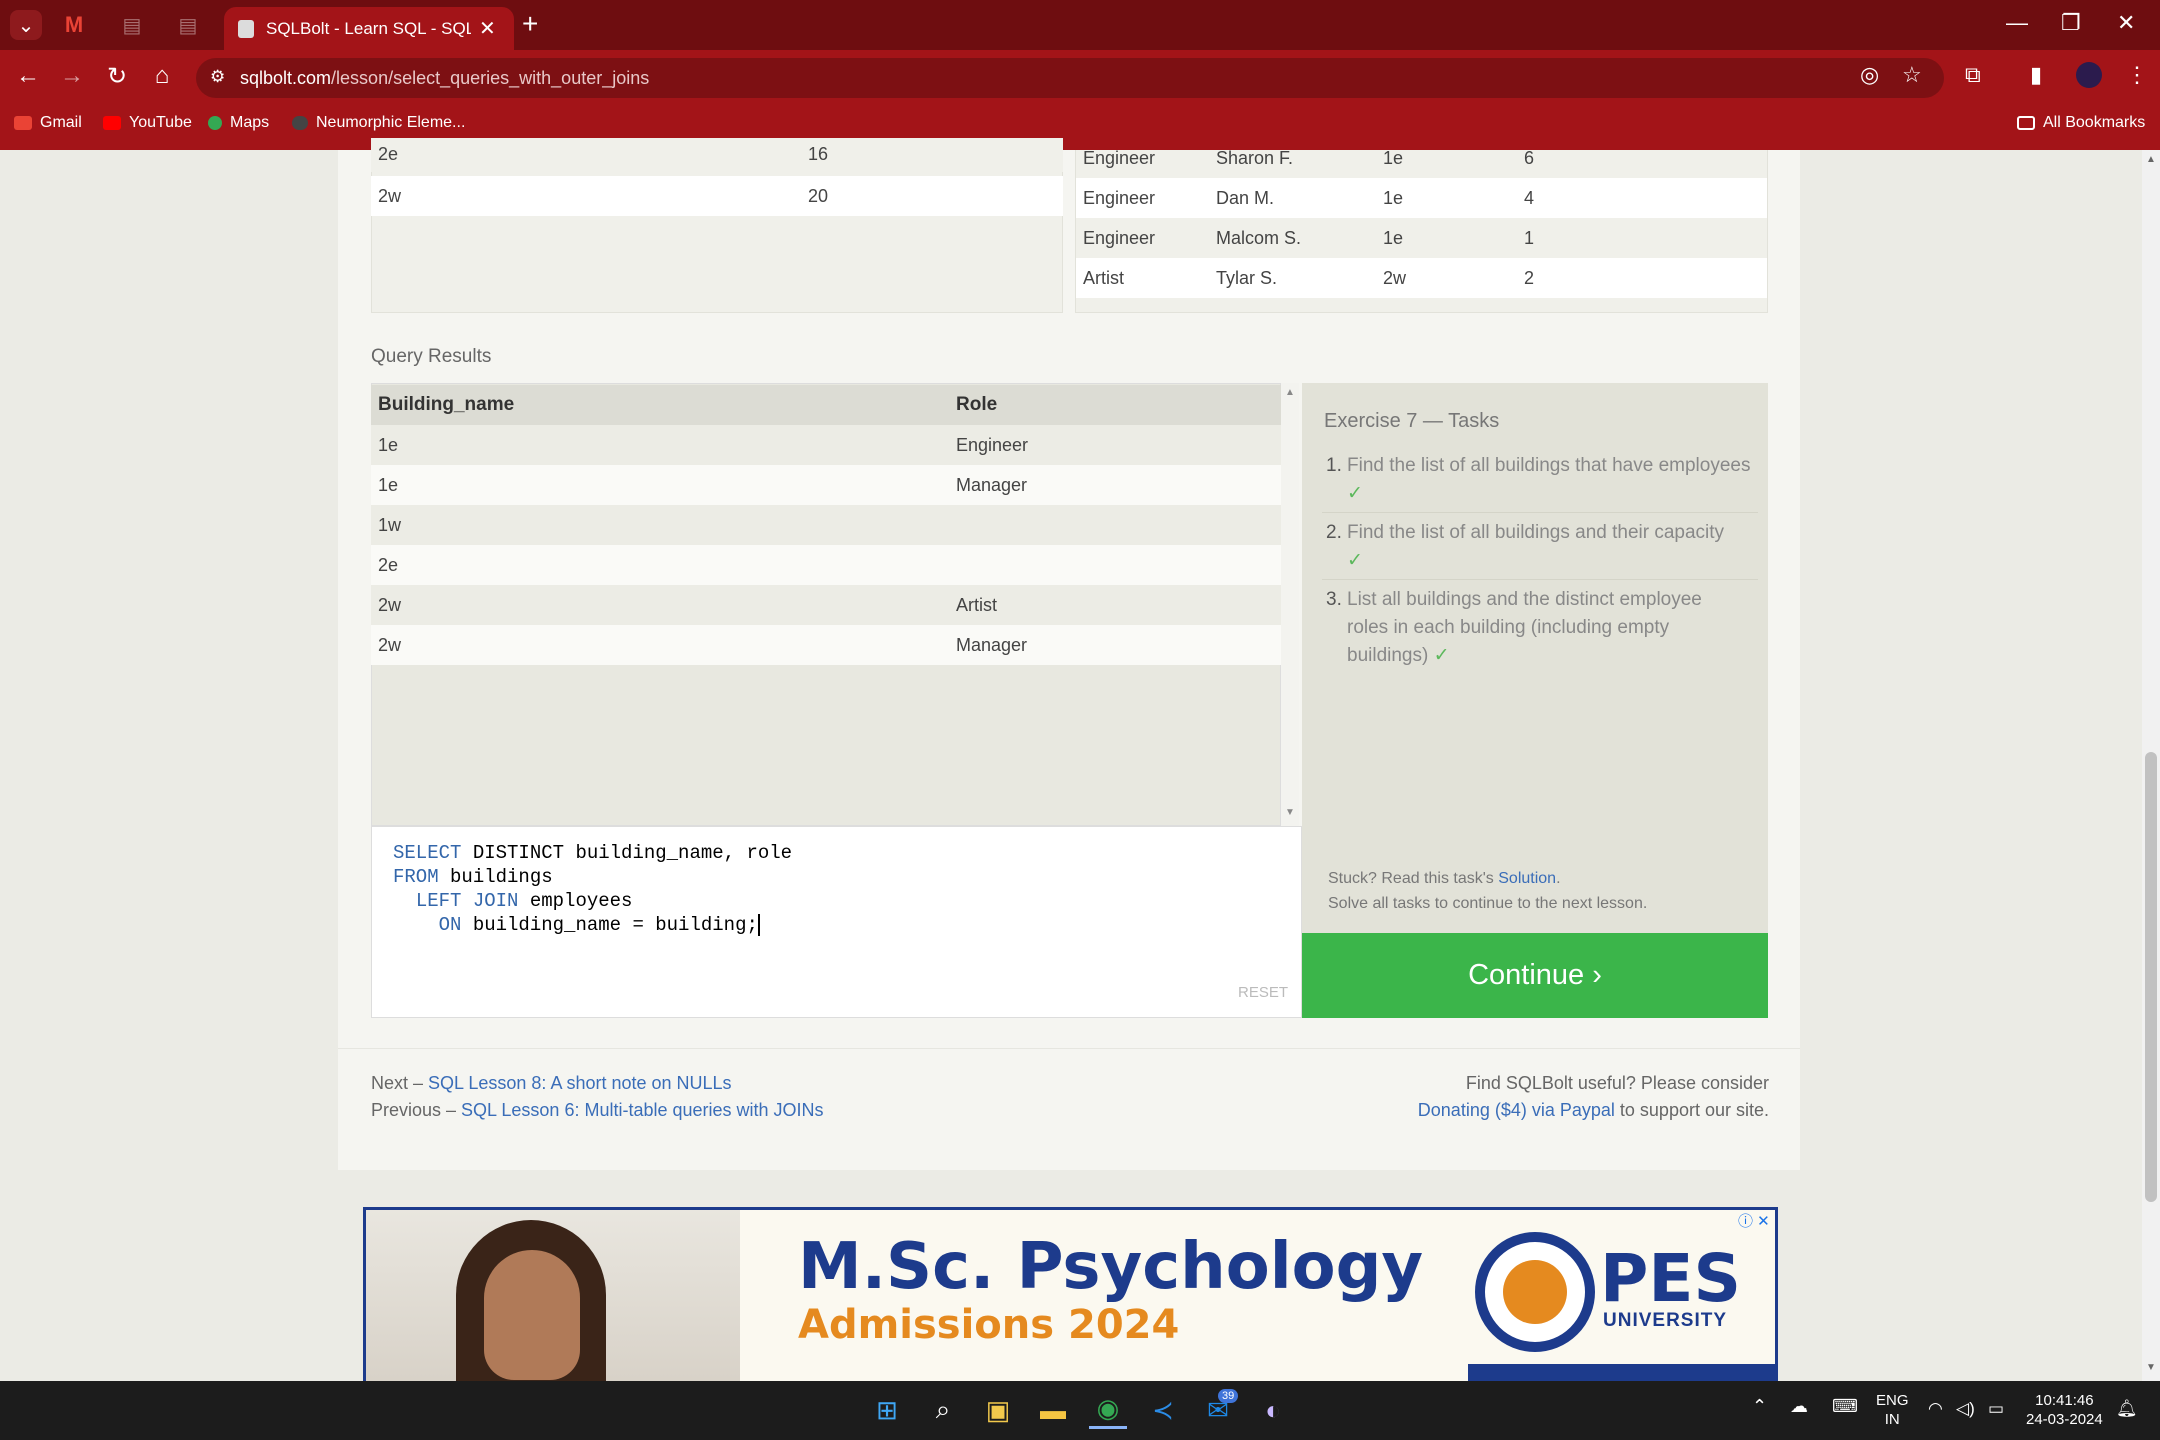 The height and width of the screenshot is (1440, 2160). Describe the element at coordinates (495, 877) in the screenshot. I see `sql-text: buildings` at that location.